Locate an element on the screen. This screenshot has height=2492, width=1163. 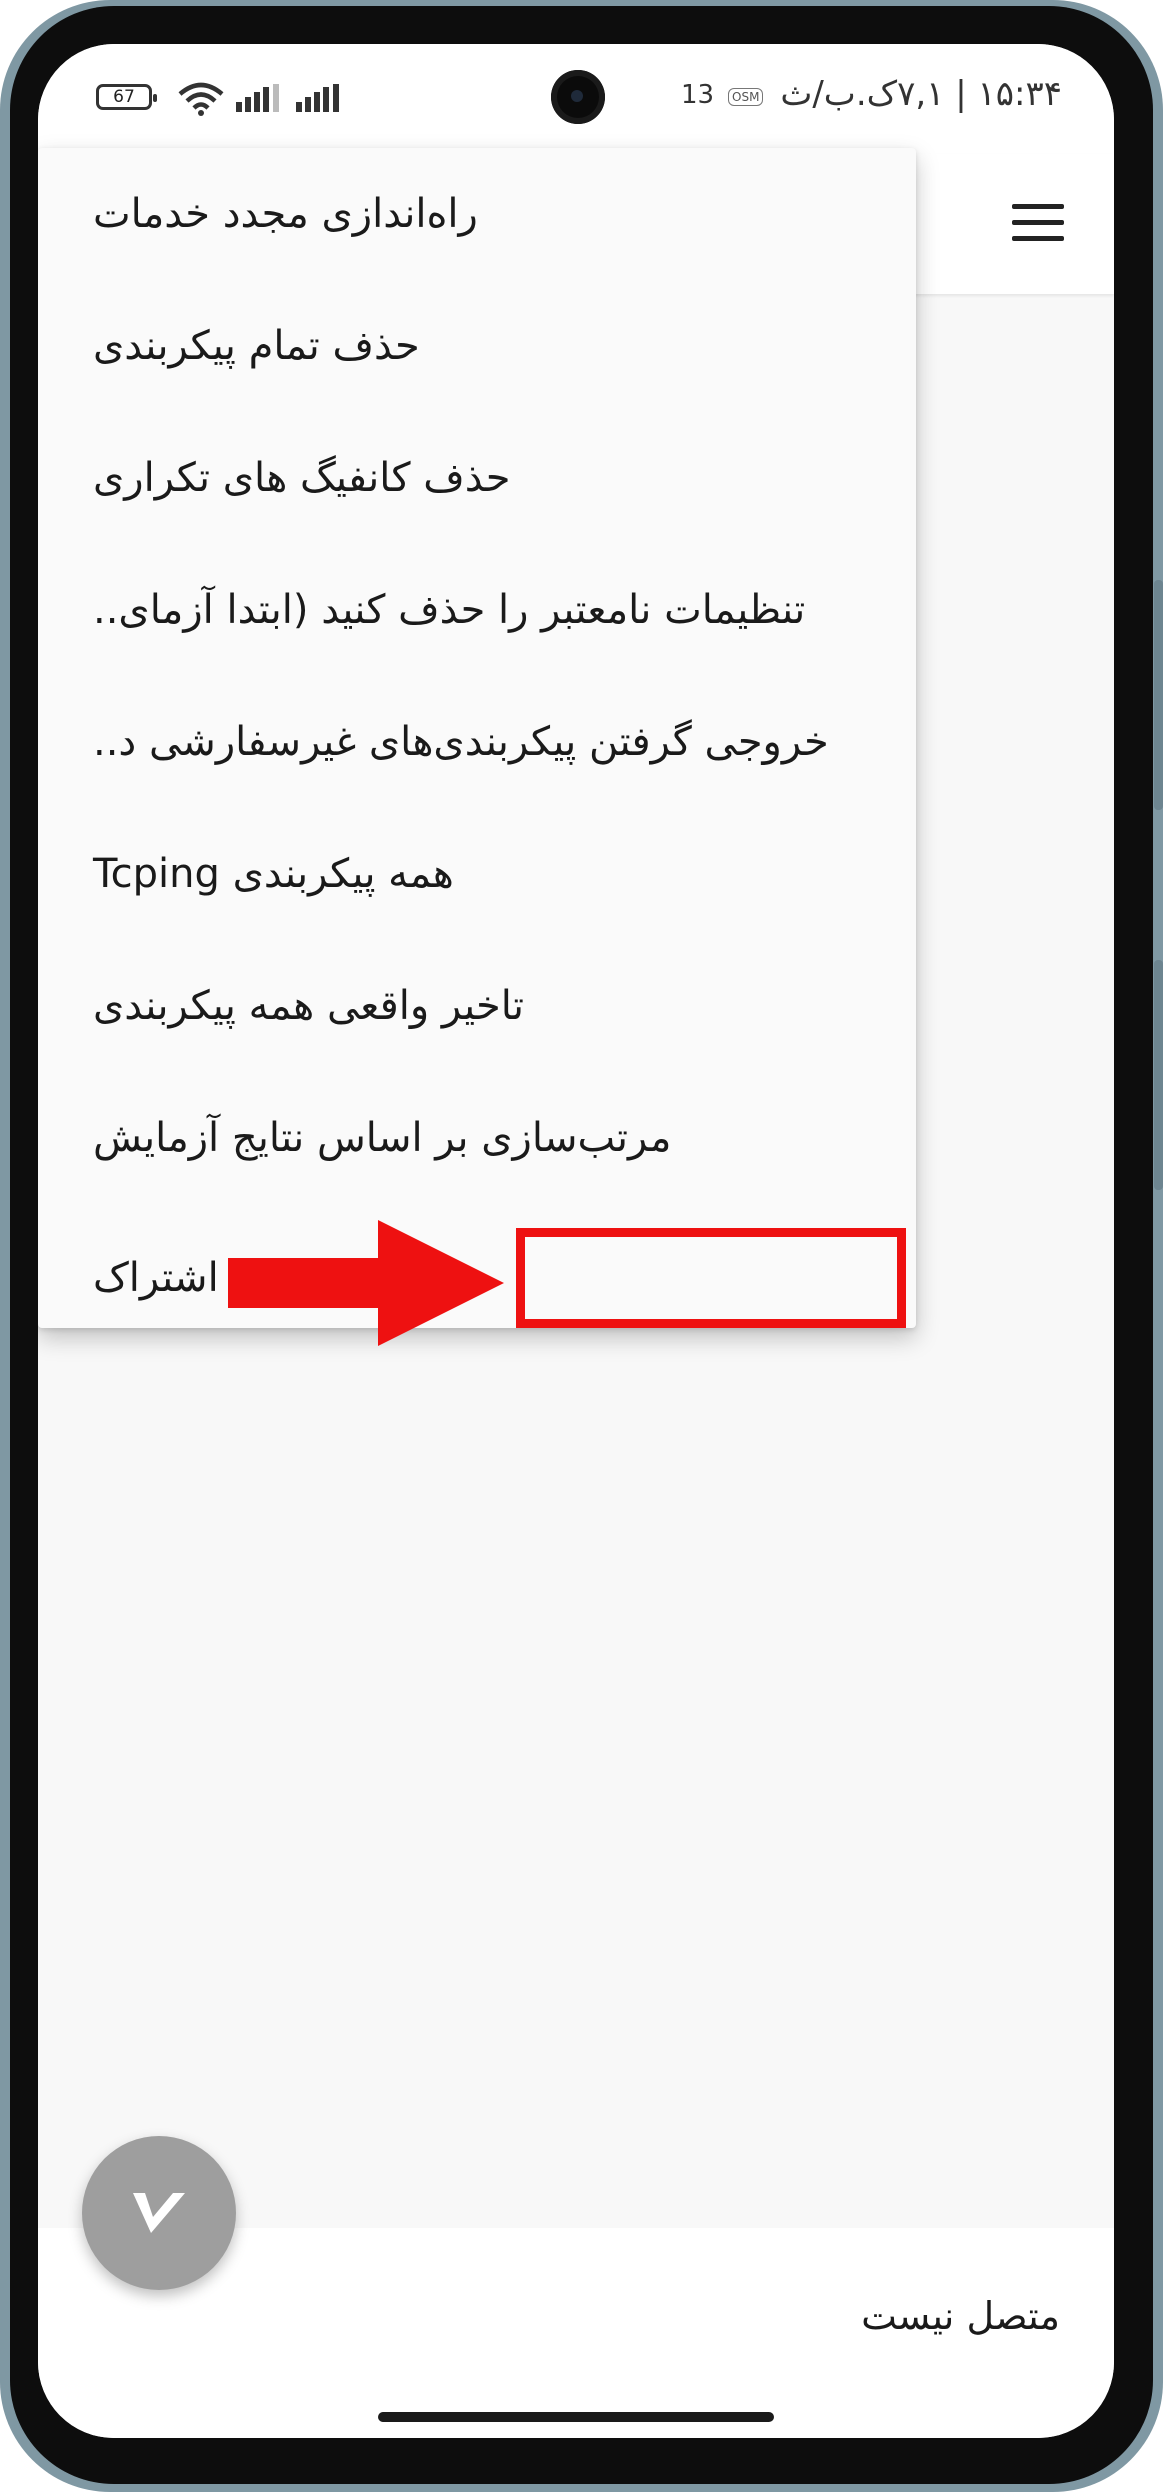
battery-icon: 67 is located at coordinates (126, 97).